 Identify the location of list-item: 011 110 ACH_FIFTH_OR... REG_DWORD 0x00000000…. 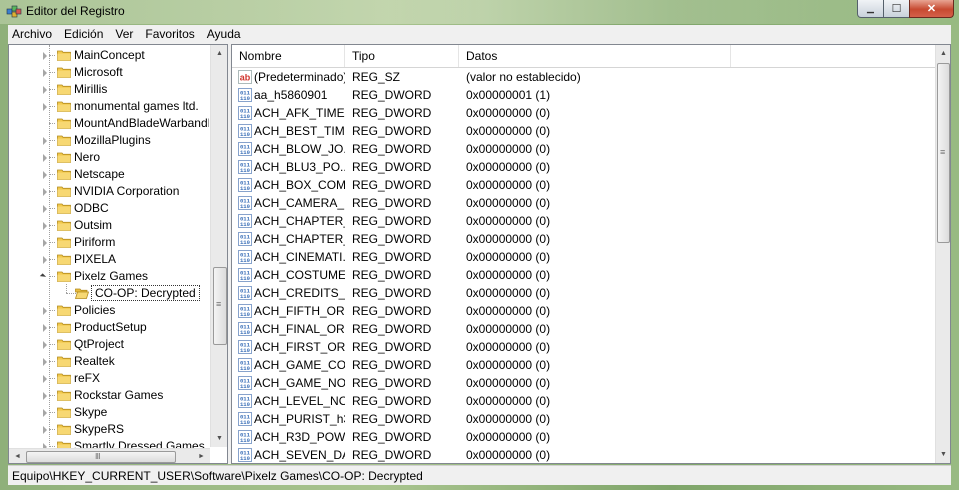
(583, 311).